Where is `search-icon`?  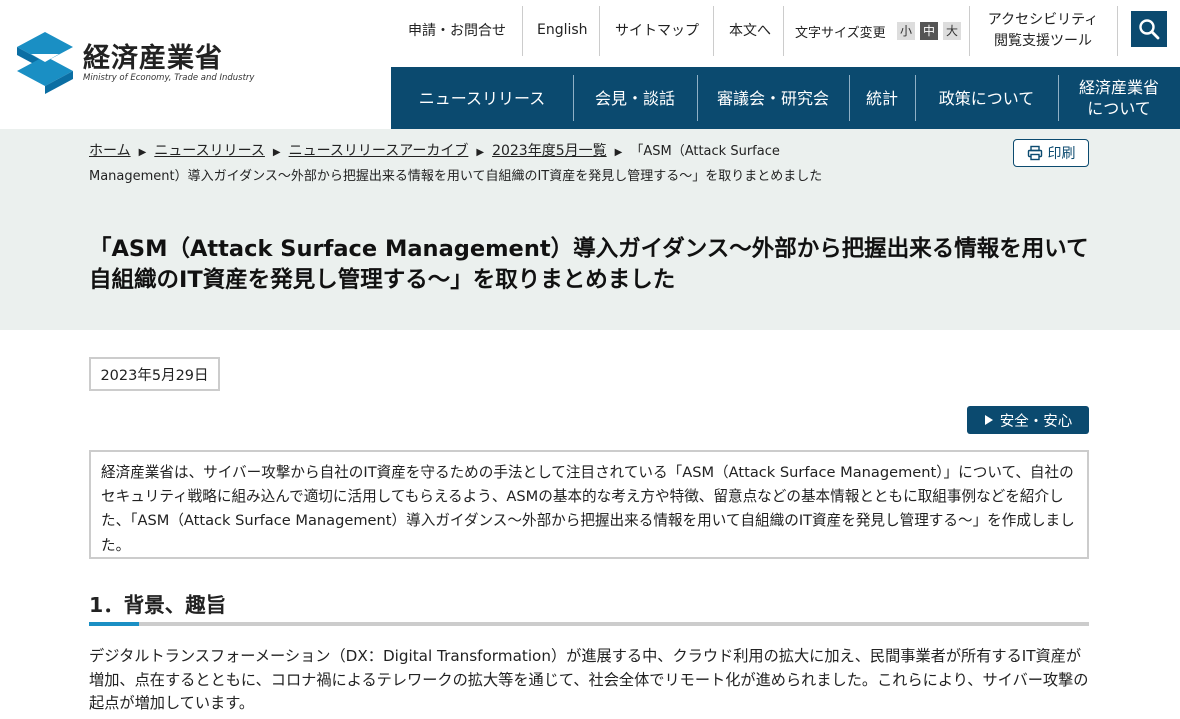
search-icon is located at coordinates (1149, 29).